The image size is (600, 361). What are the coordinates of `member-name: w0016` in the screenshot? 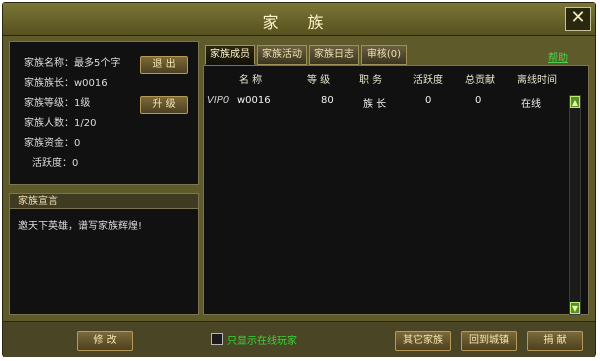 It's located at (254, 100).